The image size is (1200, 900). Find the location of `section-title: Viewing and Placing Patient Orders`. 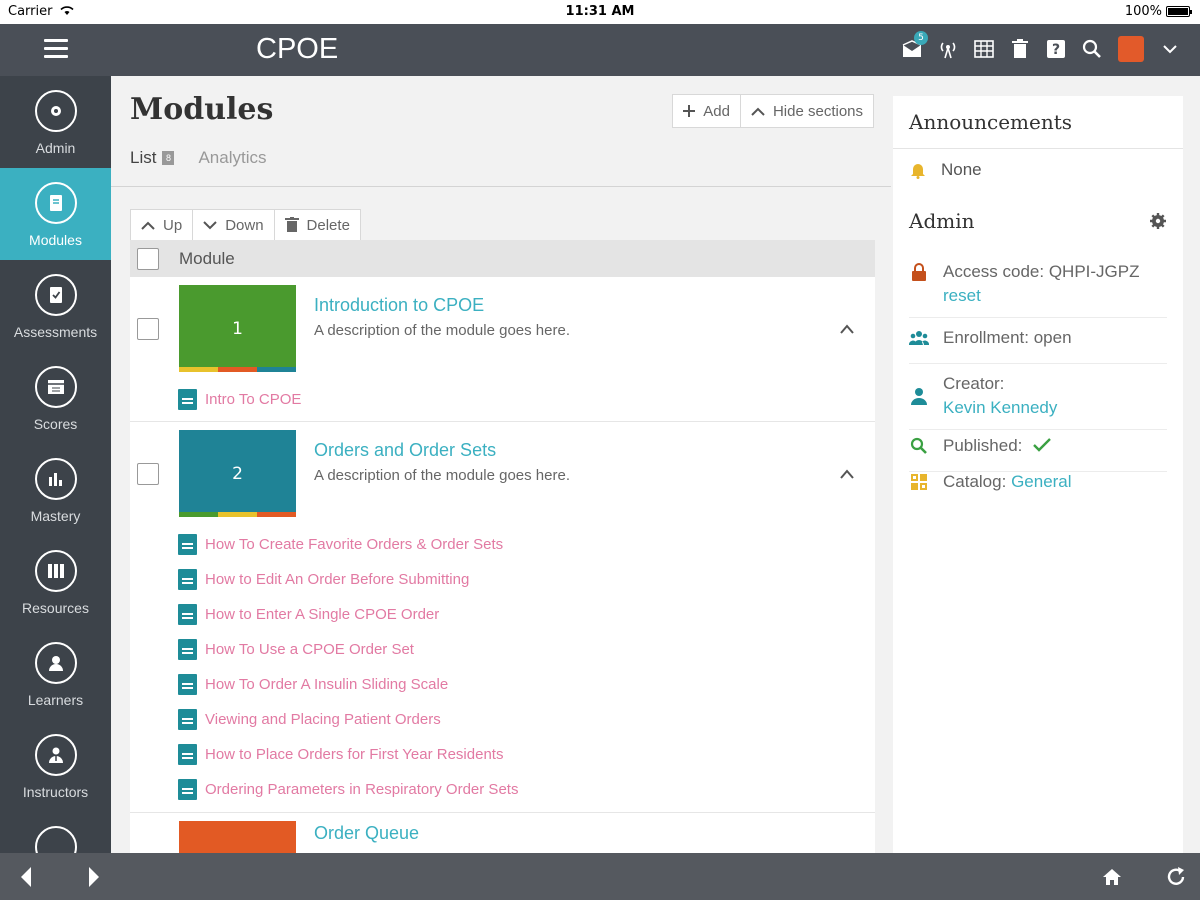

section-title: Viewing and Placing Patient Orders is located at coordinates (323, 719).